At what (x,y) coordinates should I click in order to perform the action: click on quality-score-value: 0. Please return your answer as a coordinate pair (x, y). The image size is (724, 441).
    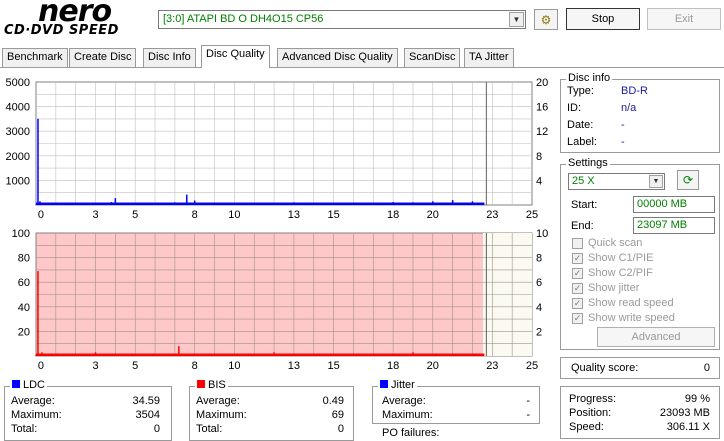
    Looking at the image, I should click on (706, 368).